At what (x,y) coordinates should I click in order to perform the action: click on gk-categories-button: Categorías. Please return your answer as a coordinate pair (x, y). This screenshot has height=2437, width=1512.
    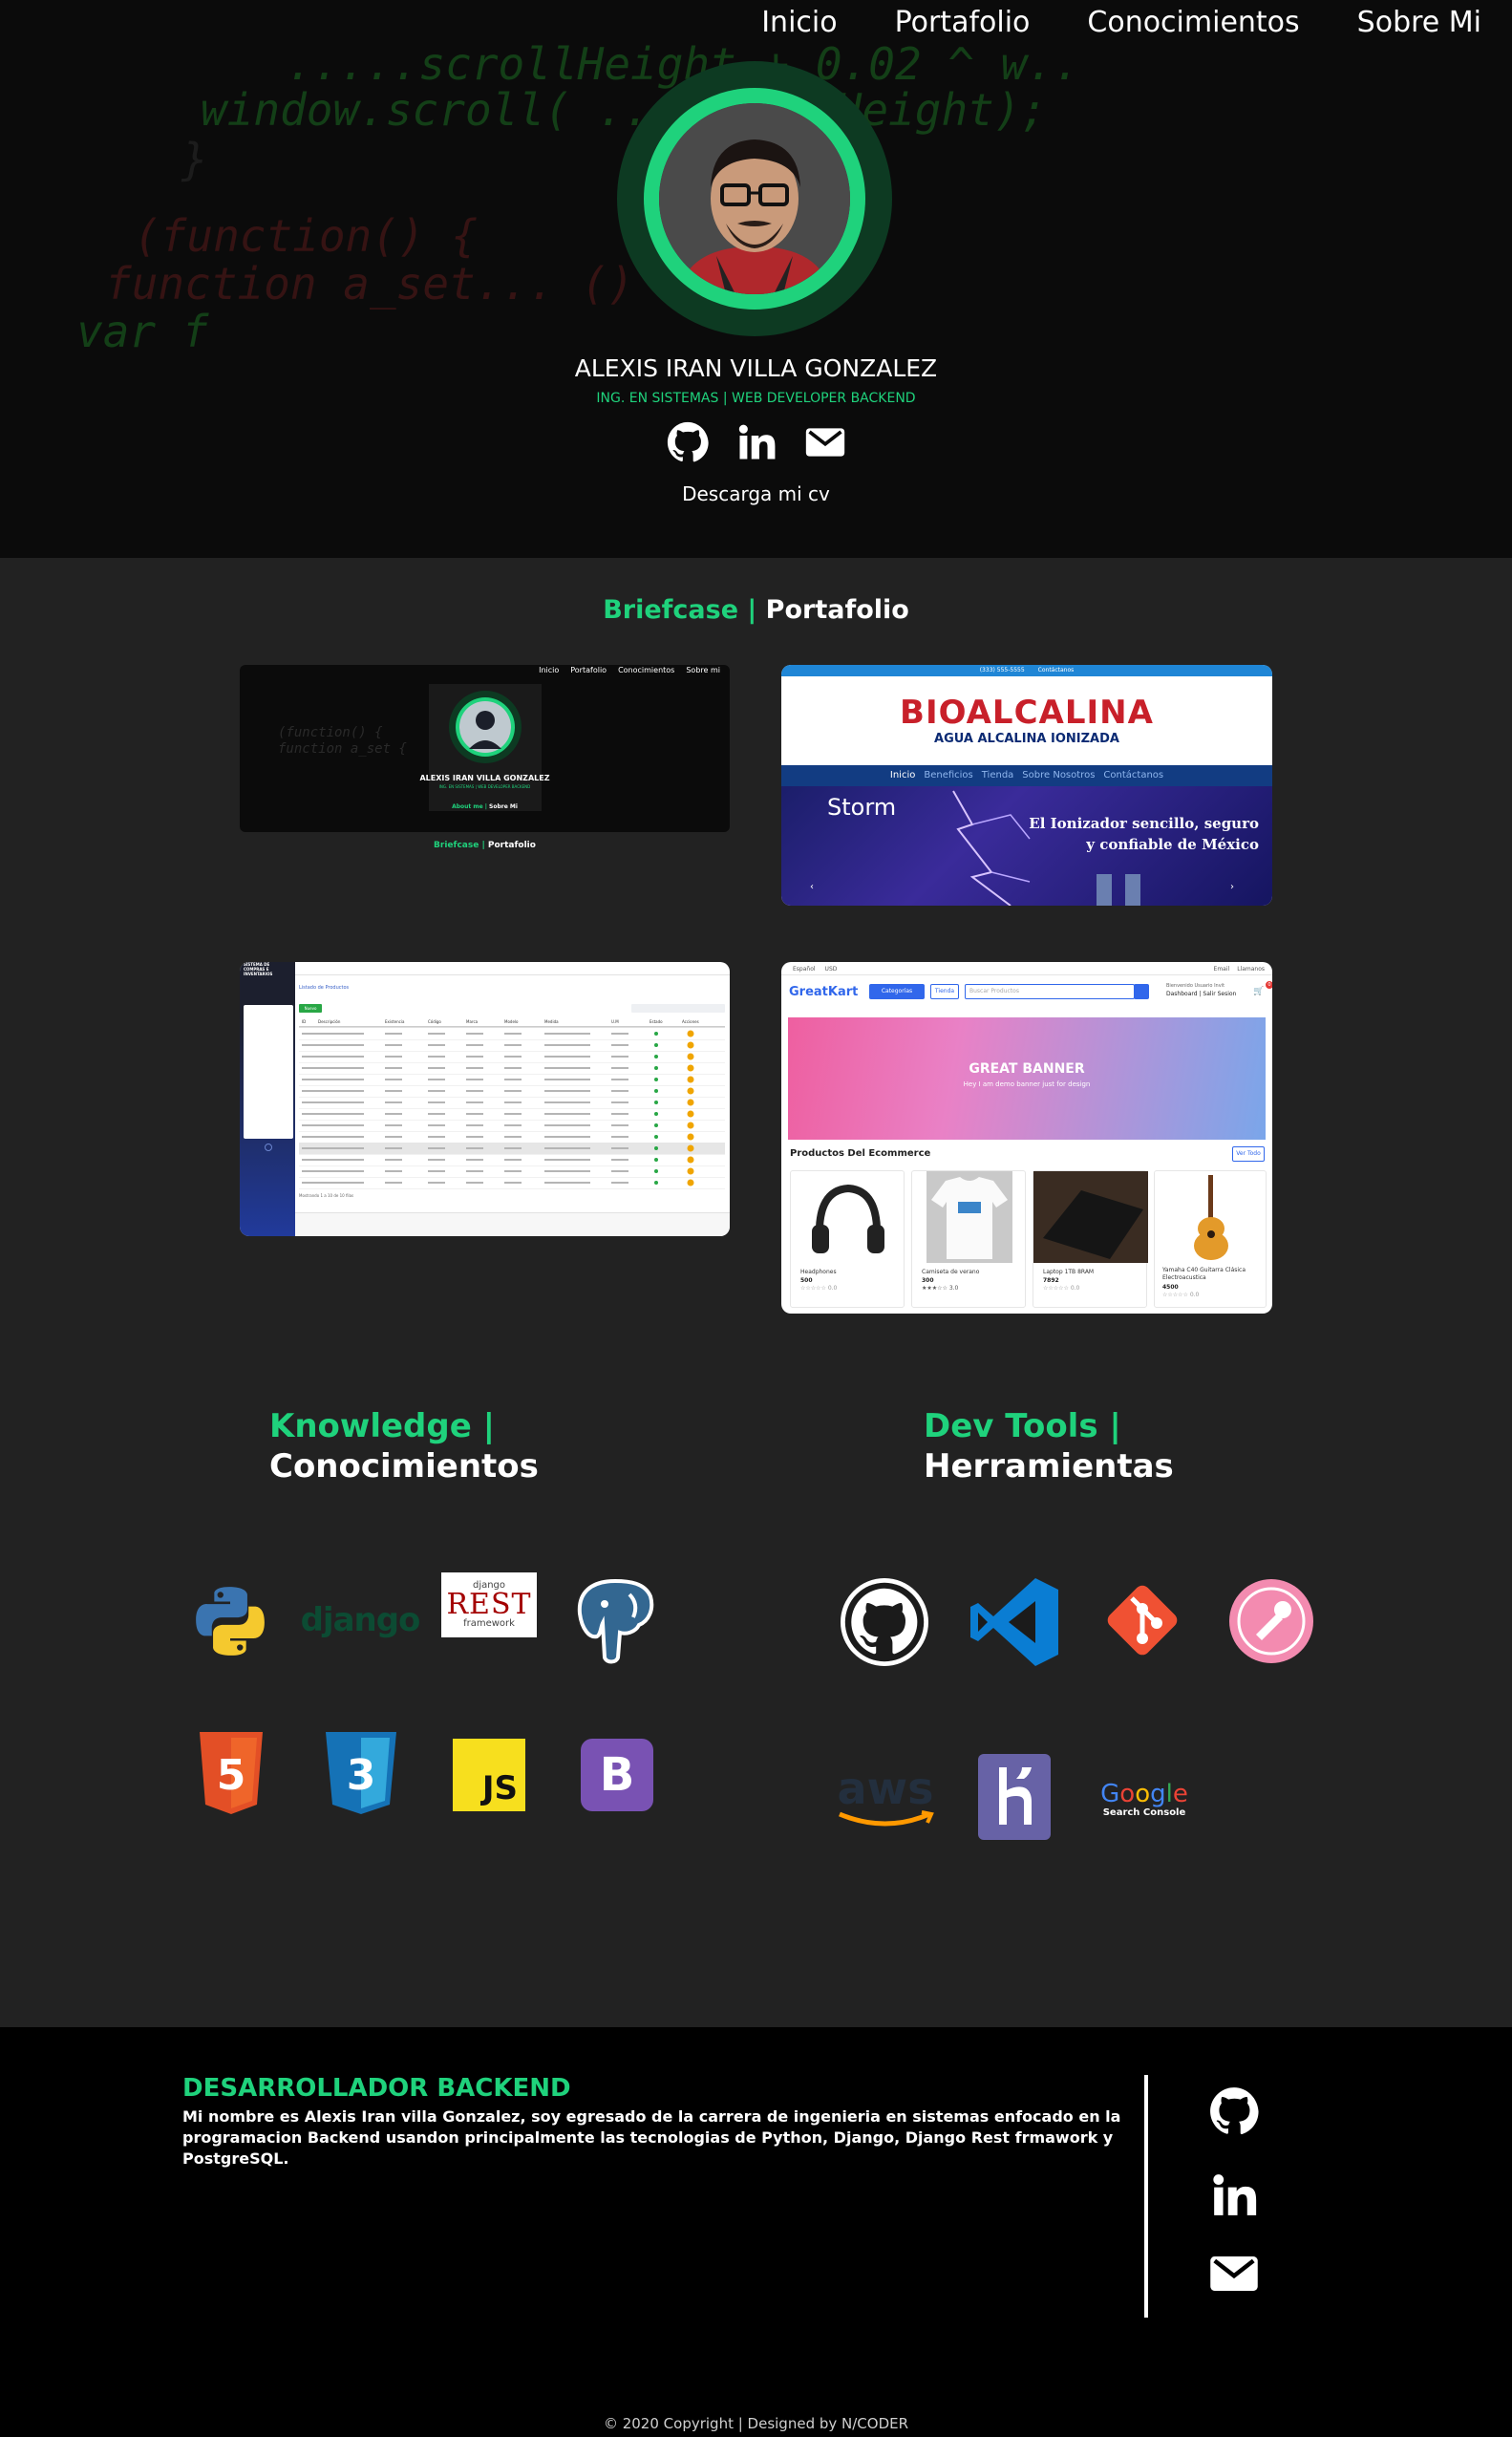
    Looking at the image, I should click on (897, 991).